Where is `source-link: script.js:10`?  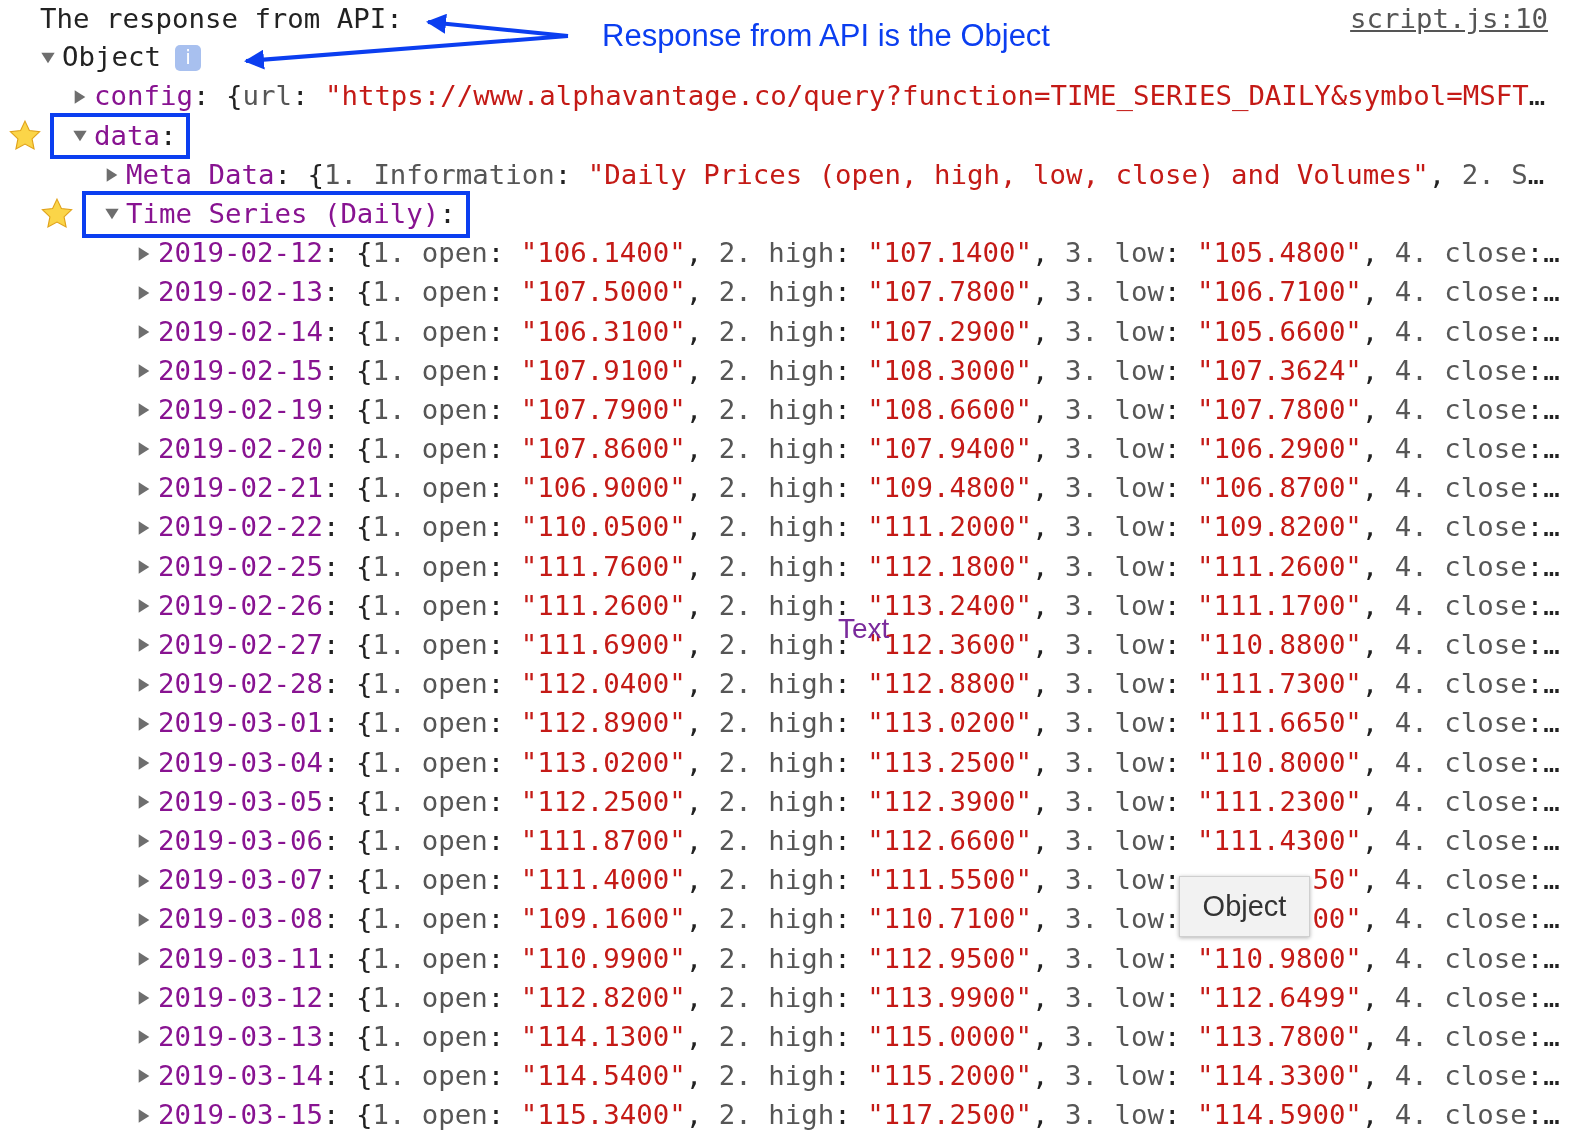 source-link: script.js:10 is located at coordinates (1449, 19).